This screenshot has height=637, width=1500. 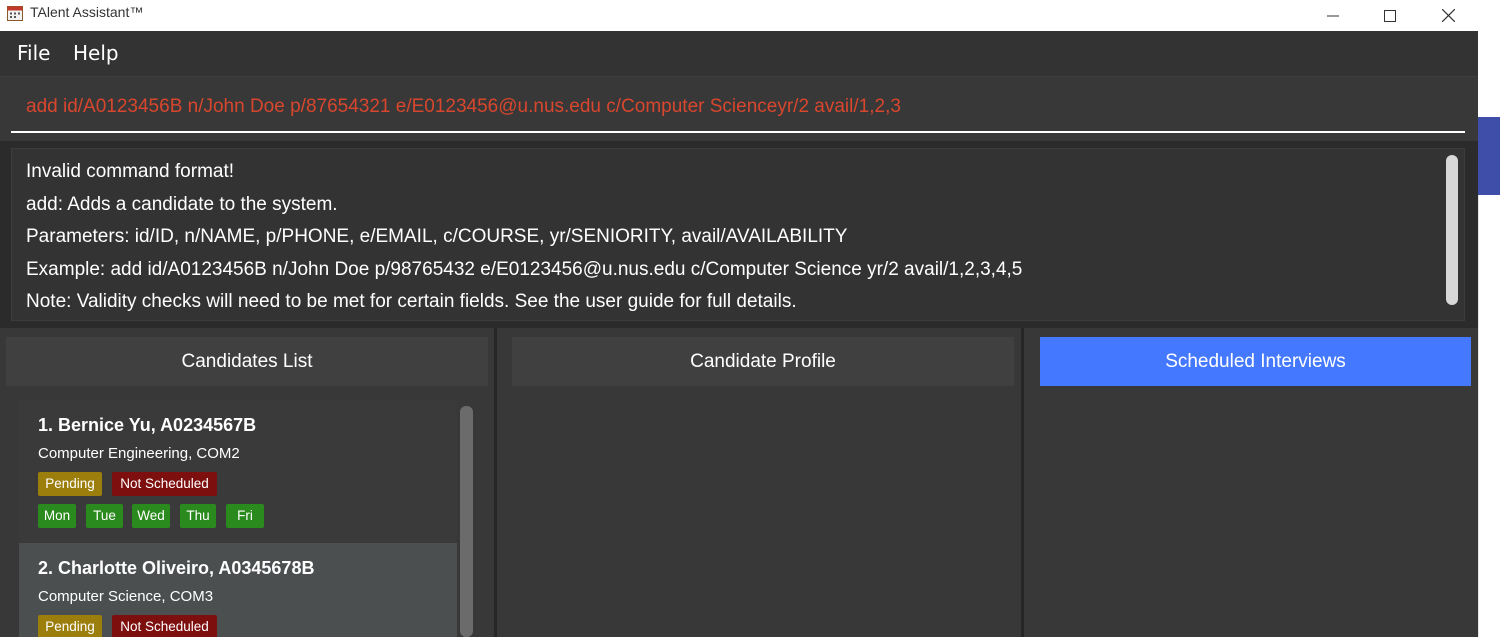 I want to click on availability-badge: Tue, so click(x=104, y=516).